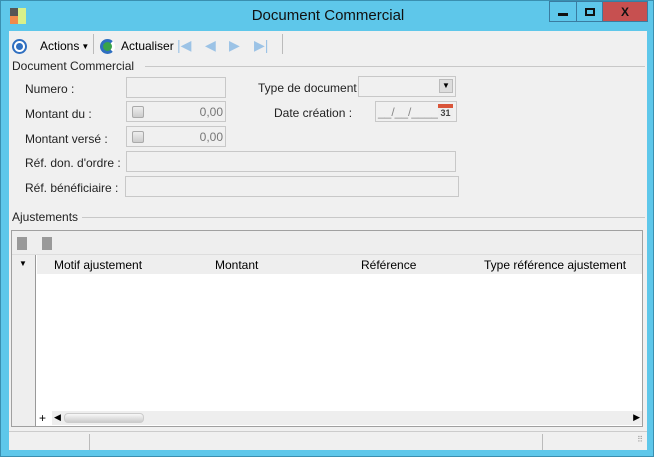  Describe the element at coordinates (107, 46) in the screenshot. I see `refresh-icon` at that location.